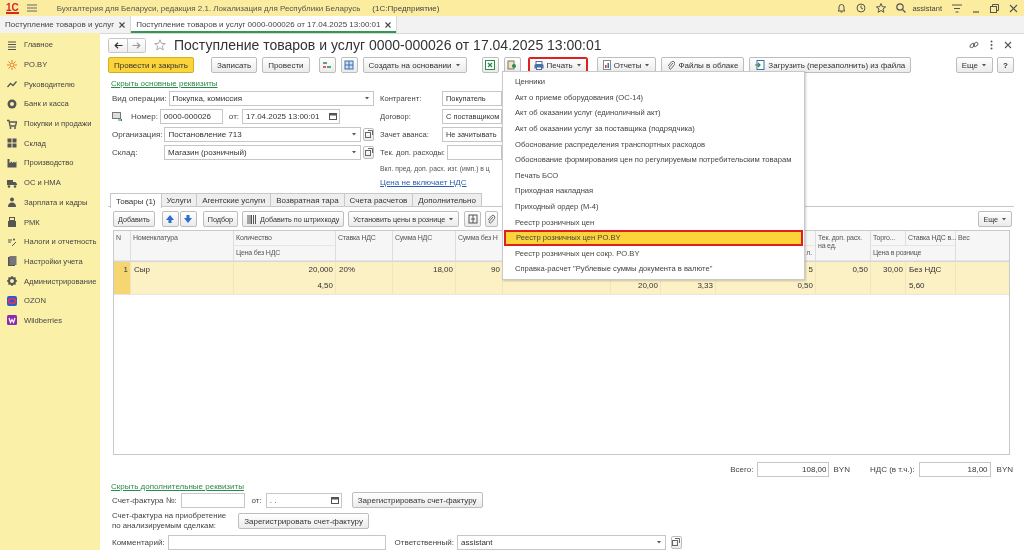  What do you see at coordinates (406, 8) in the screenshot?
I see `app-name: (1С:Предприятие)` at bounding box center [406, 8].